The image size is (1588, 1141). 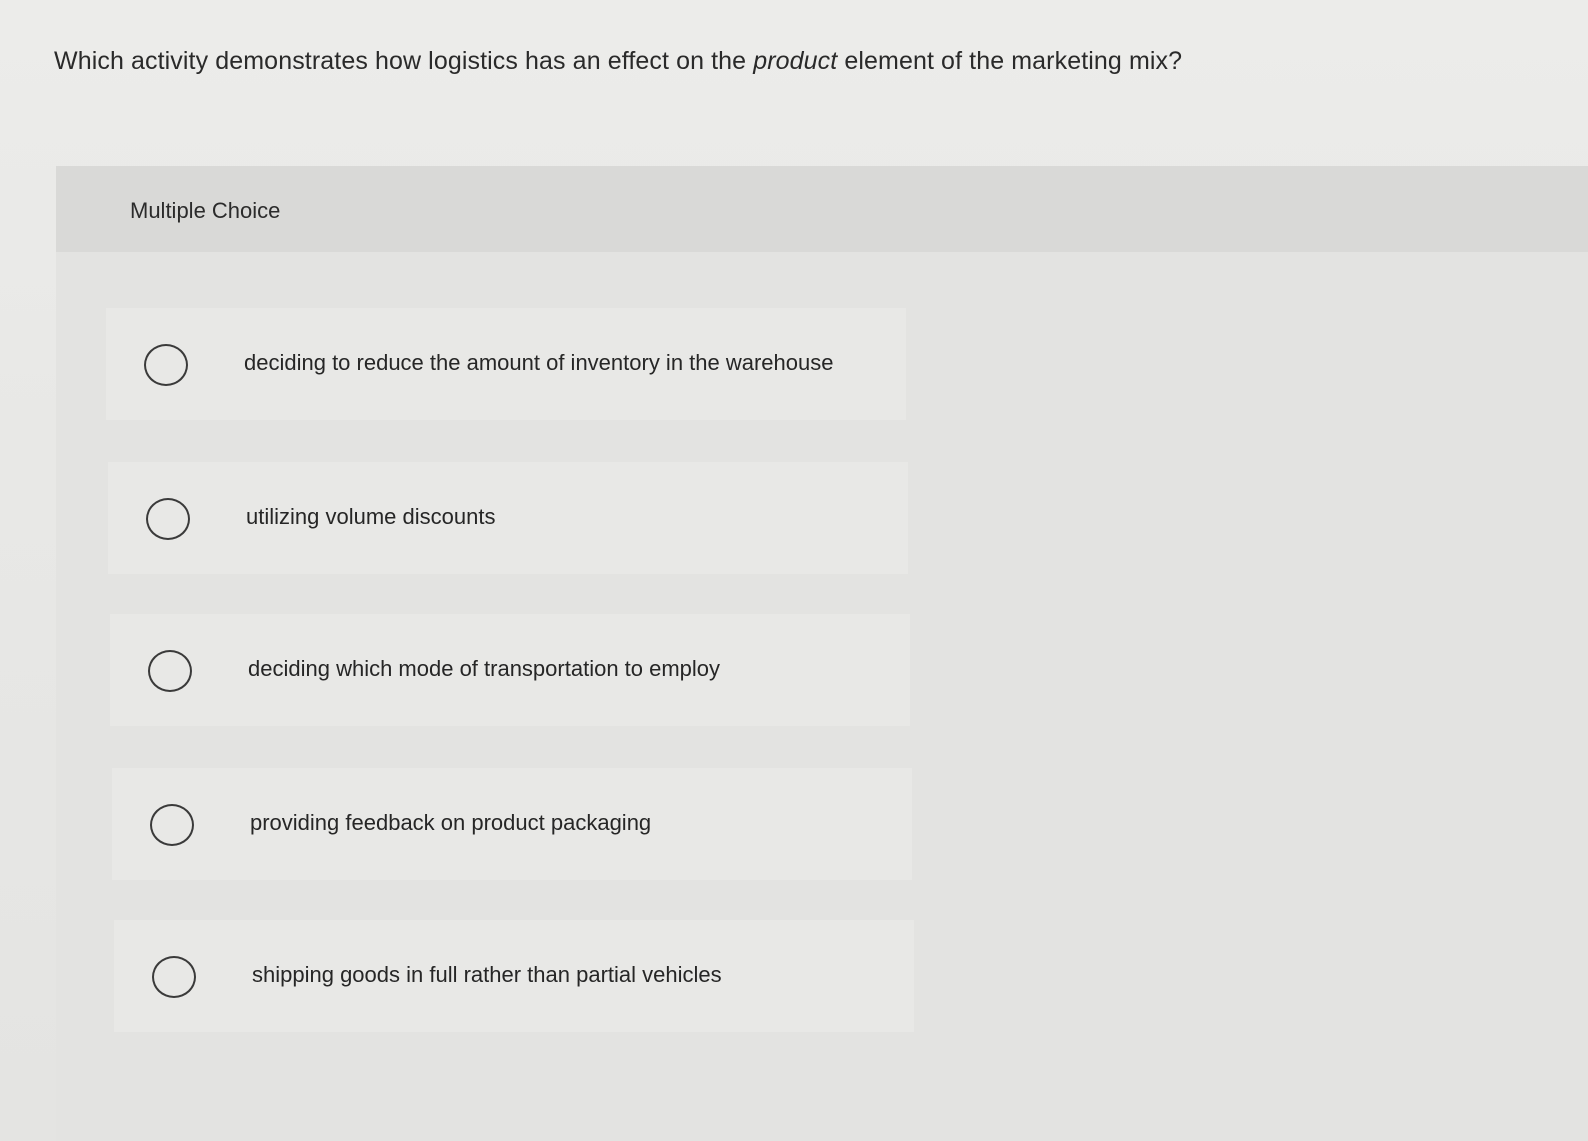 What do you see at coordinates (451, 822) in the screenshot?
I see `option-label: providing feedback on product packaging` at bounding box center [451, 822].